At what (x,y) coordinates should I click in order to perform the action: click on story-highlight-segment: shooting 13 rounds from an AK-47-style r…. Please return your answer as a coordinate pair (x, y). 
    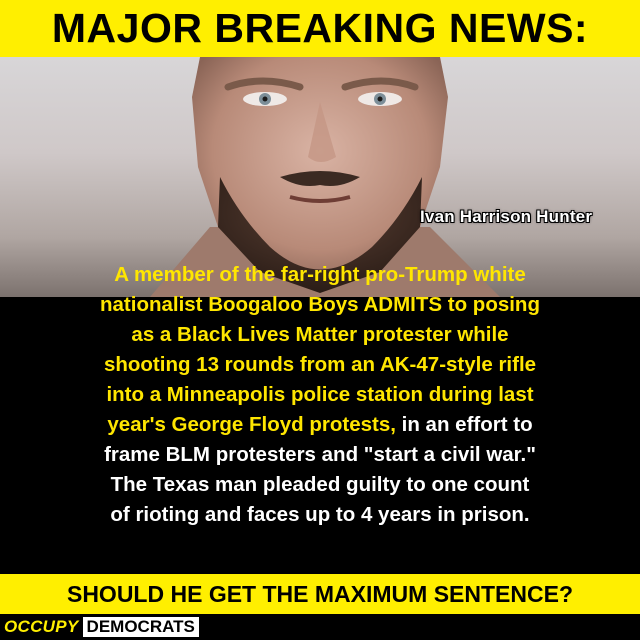
    Looking at the image, I should click on (320, 364).